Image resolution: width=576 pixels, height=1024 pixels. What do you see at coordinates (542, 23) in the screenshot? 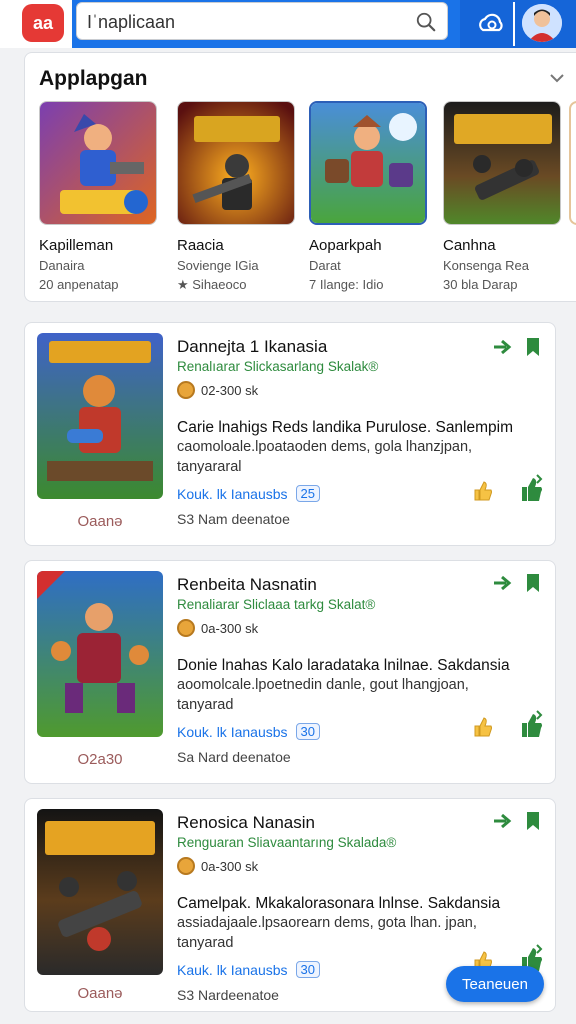
I see `user-avatar` at bounding box center [542, 23].